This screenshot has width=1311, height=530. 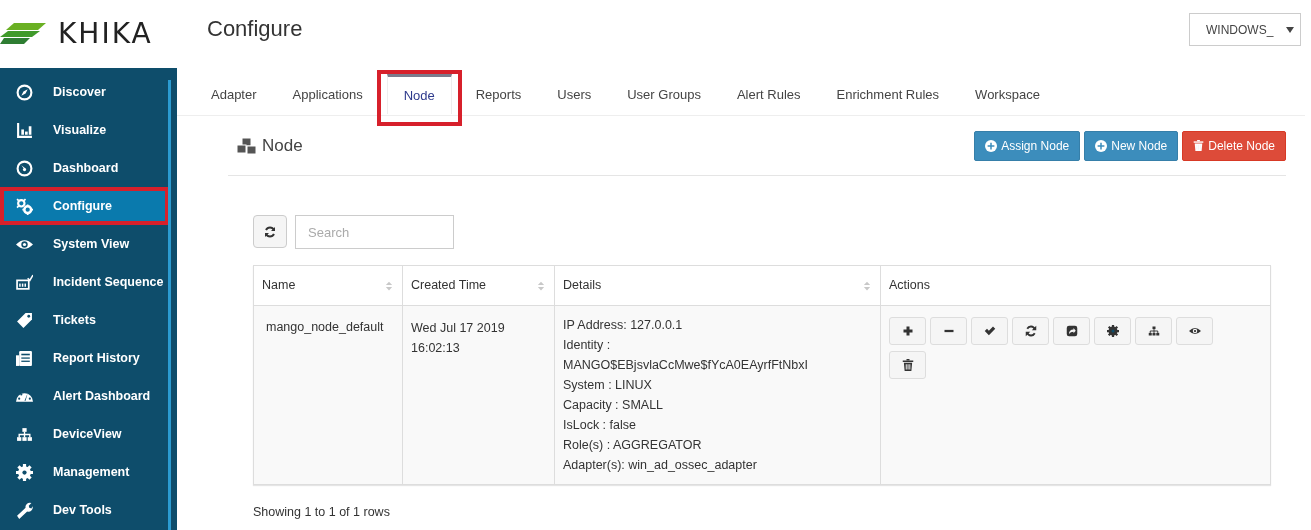 What do you see at coordinates (24, 282) in the screenshot?
I see `sequence-icon` at bounding box center [24, 282].